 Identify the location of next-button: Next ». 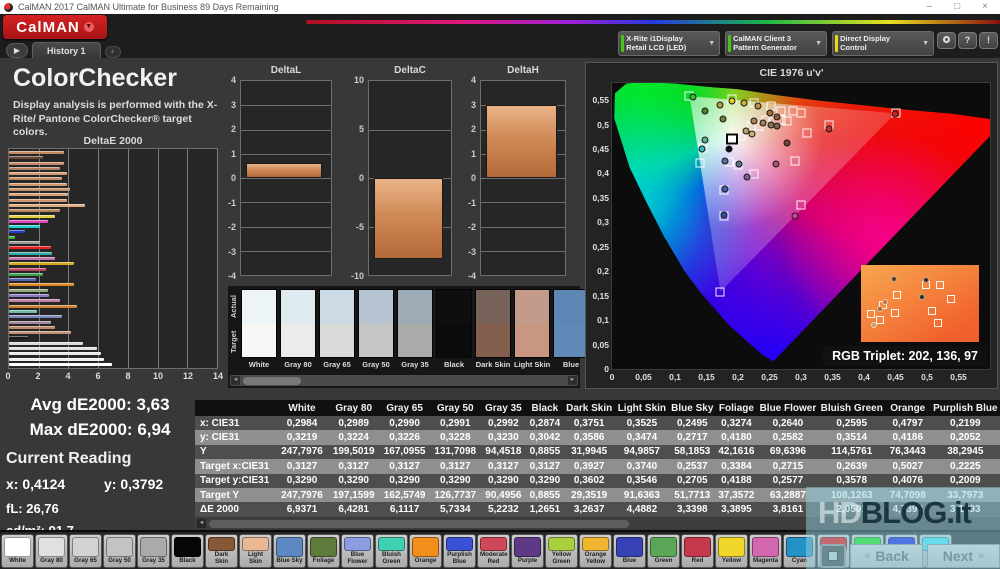
(963, 555).